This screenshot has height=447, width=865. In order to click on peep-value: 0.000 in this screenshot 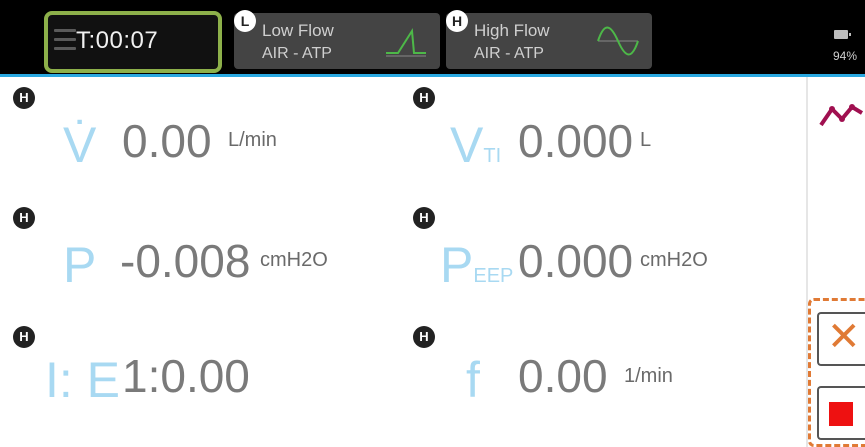, I will do `click(576, 261)`.